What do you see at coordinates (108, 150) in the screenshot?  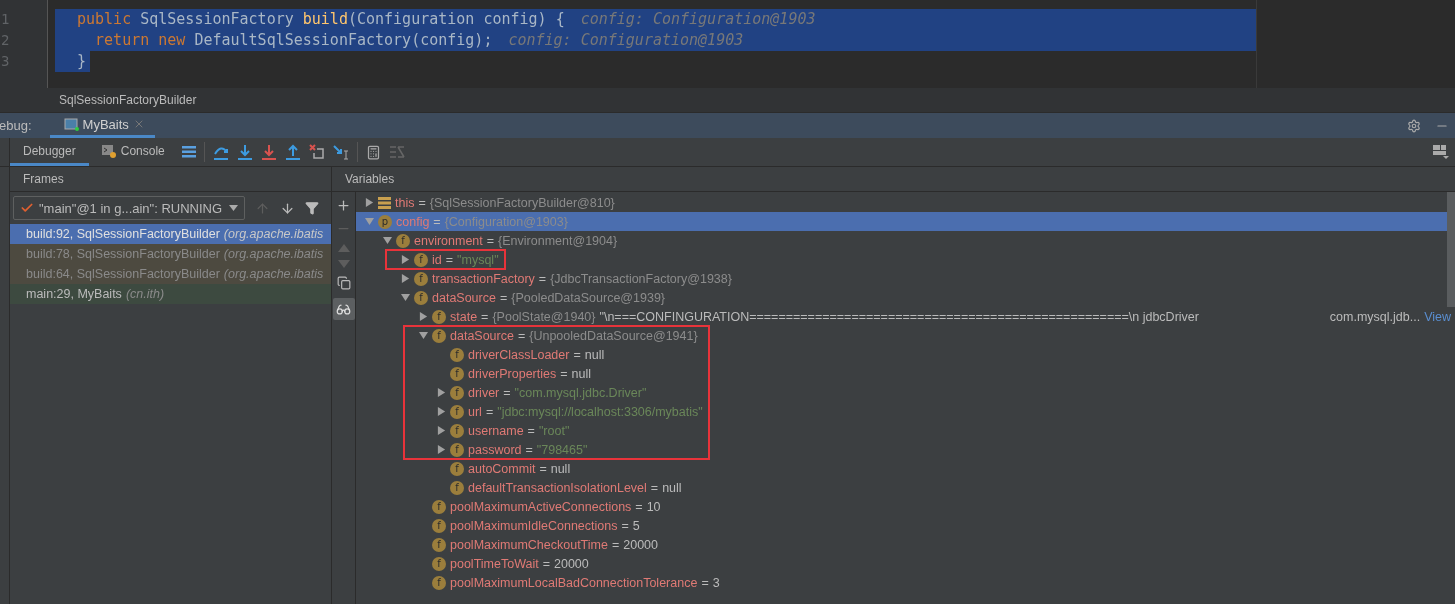 I see `console-icon` at bounding box center [108, 150].